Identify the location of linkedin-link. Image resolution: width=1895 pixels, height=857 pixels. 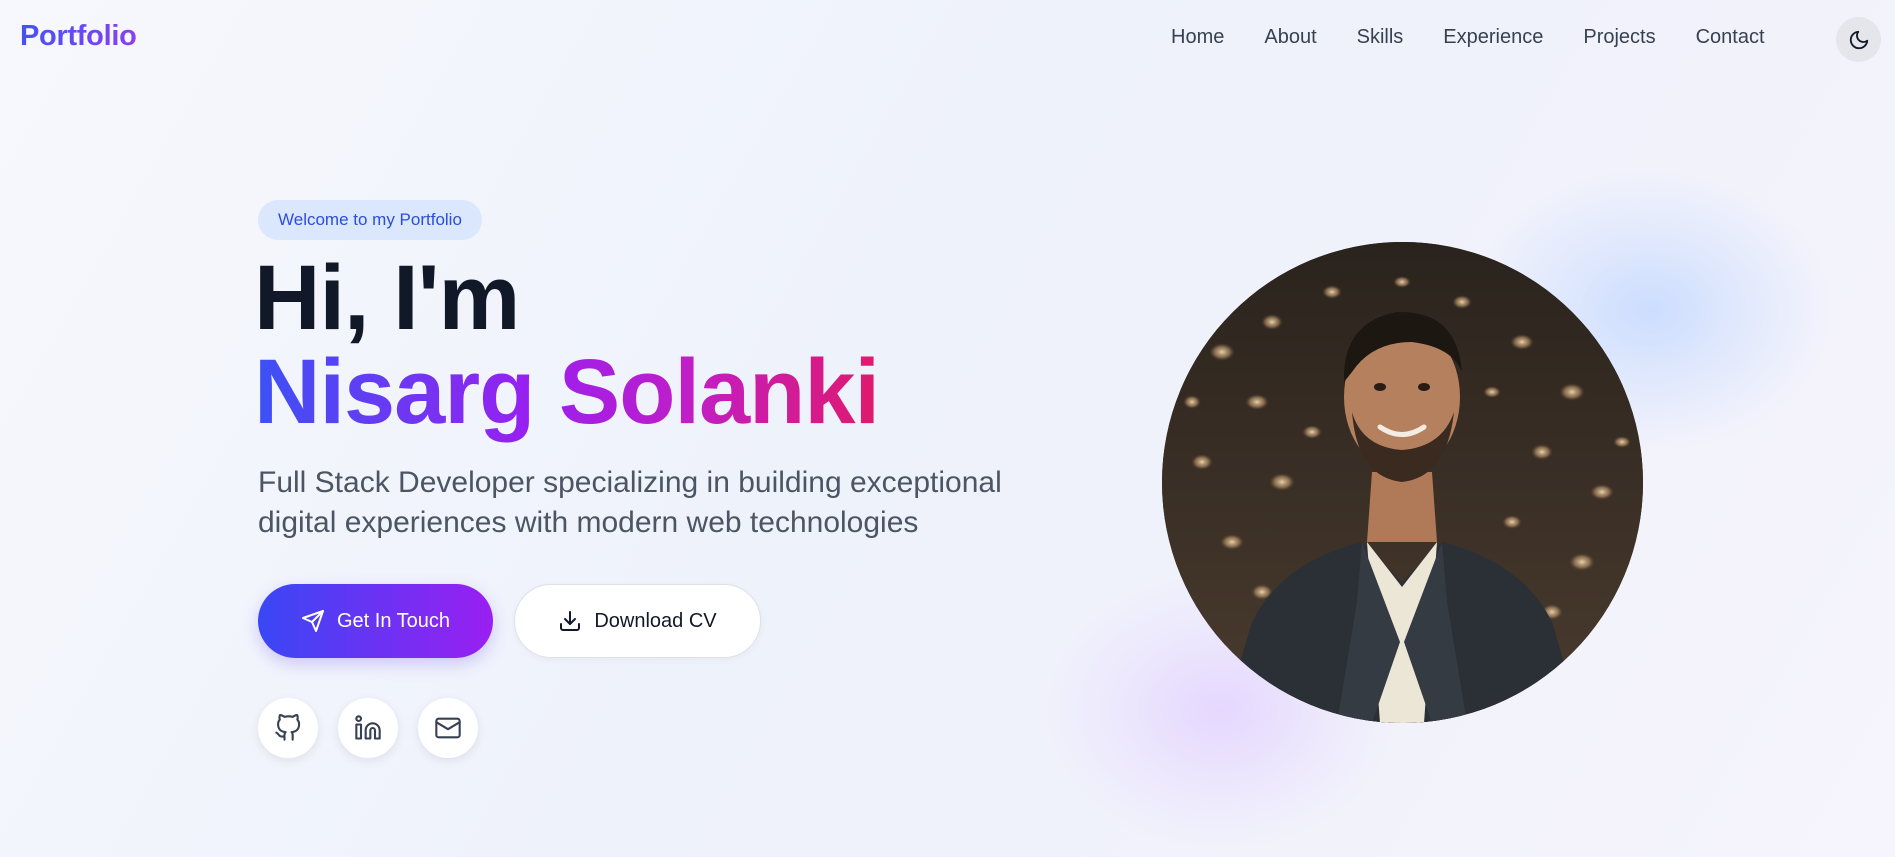
(368, 728).